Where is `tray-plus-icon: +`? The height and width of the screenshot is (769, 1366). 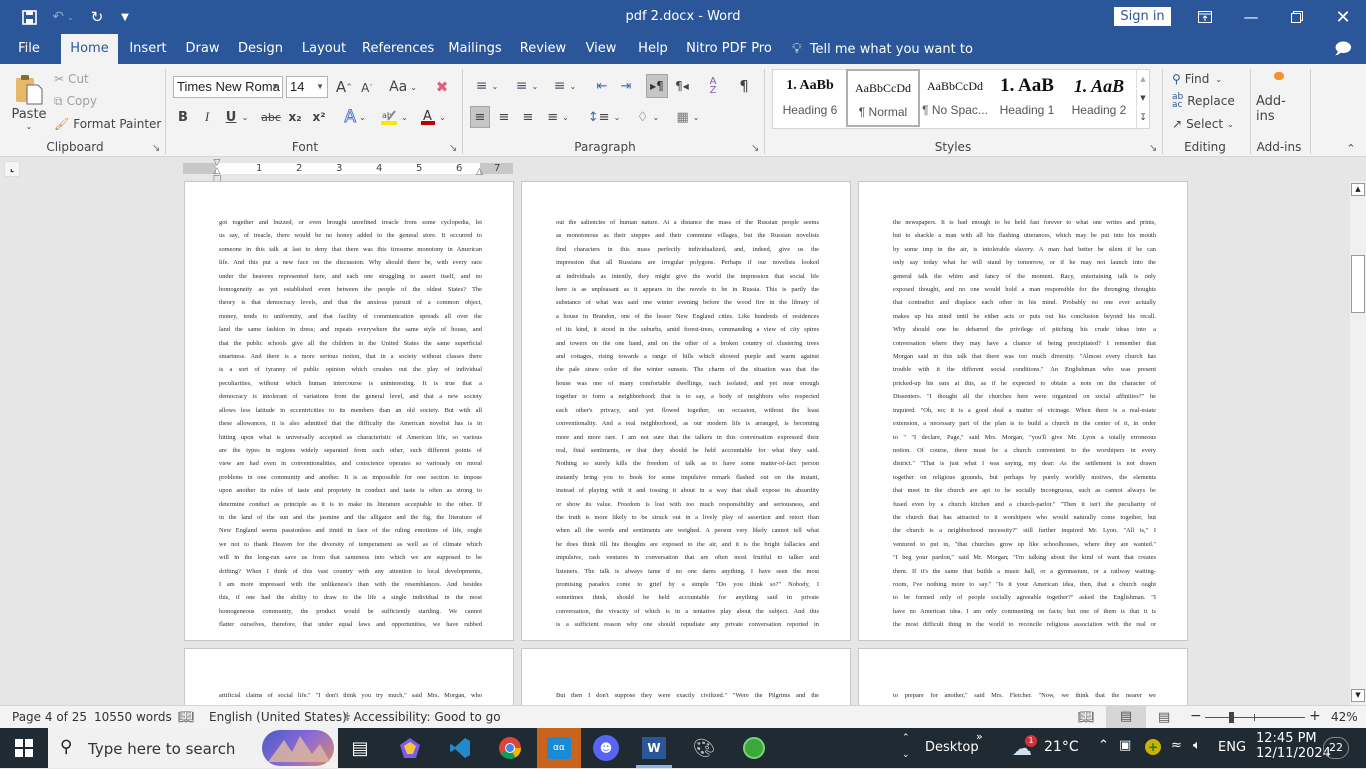
tray-plus-icon: + is located at coordinates (1153, 747).